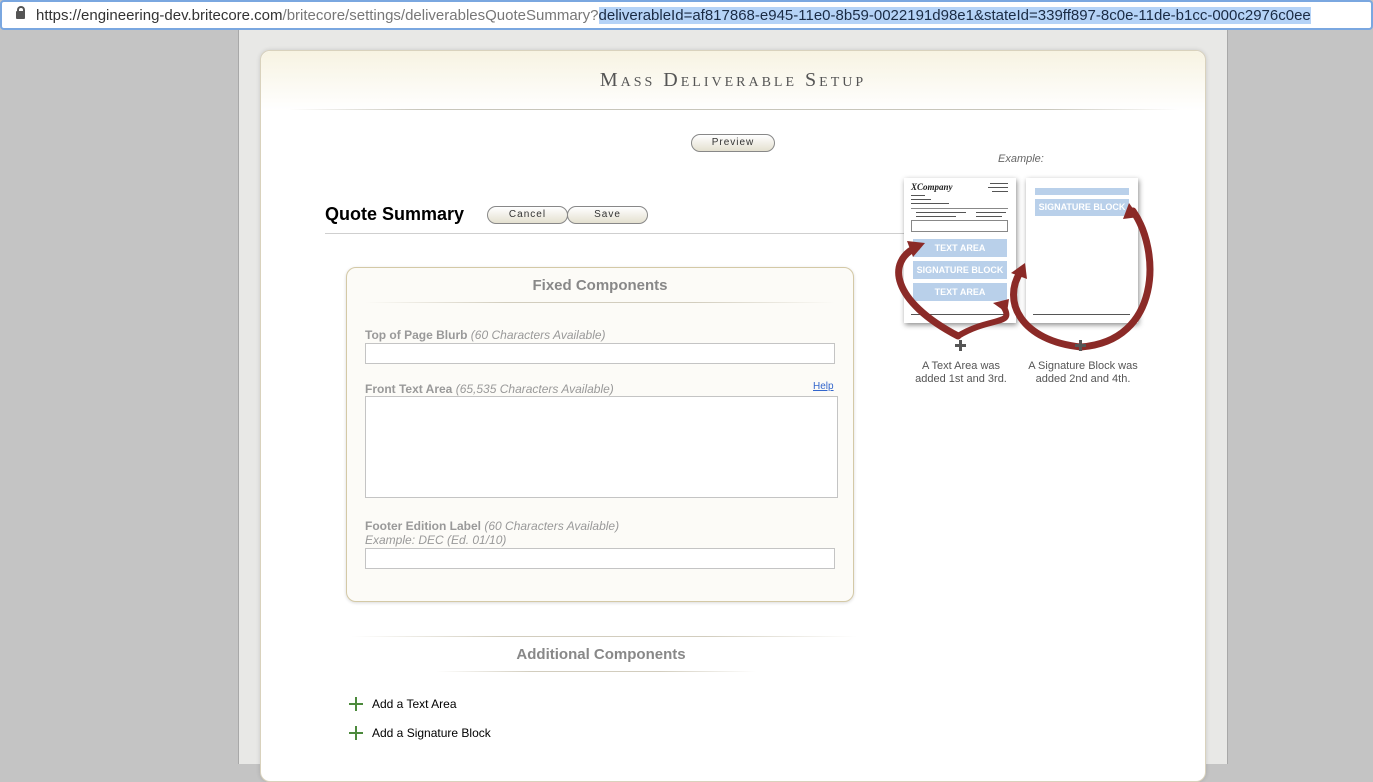 The height and width of the screenshot is (782, 1373). I want to click on section-title: Quote Summary, so click(395, 214).